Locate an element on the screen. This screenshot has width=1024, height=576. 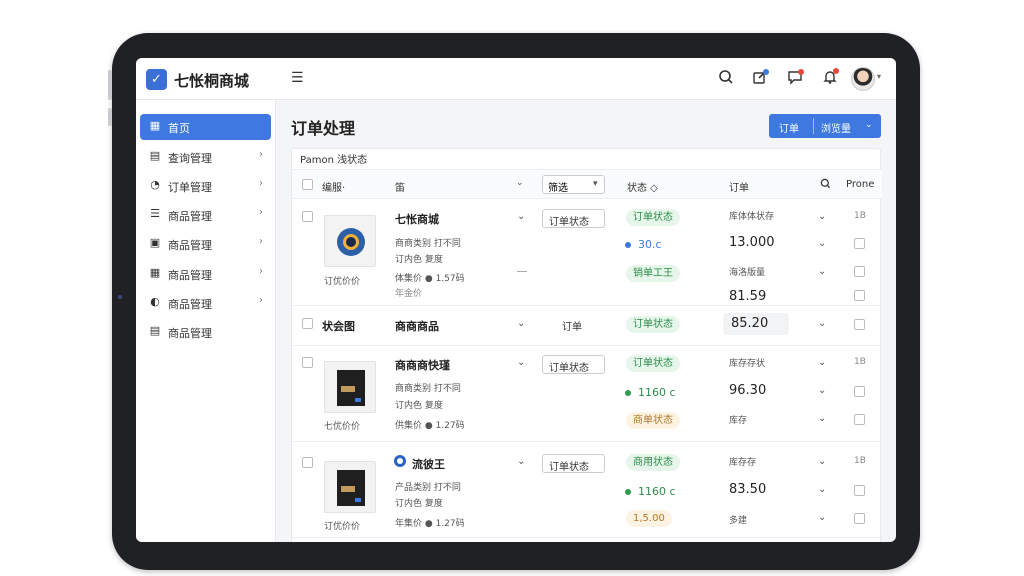
avatar-chevron-down-icon: ▾ is located at coordinates (879, 76).